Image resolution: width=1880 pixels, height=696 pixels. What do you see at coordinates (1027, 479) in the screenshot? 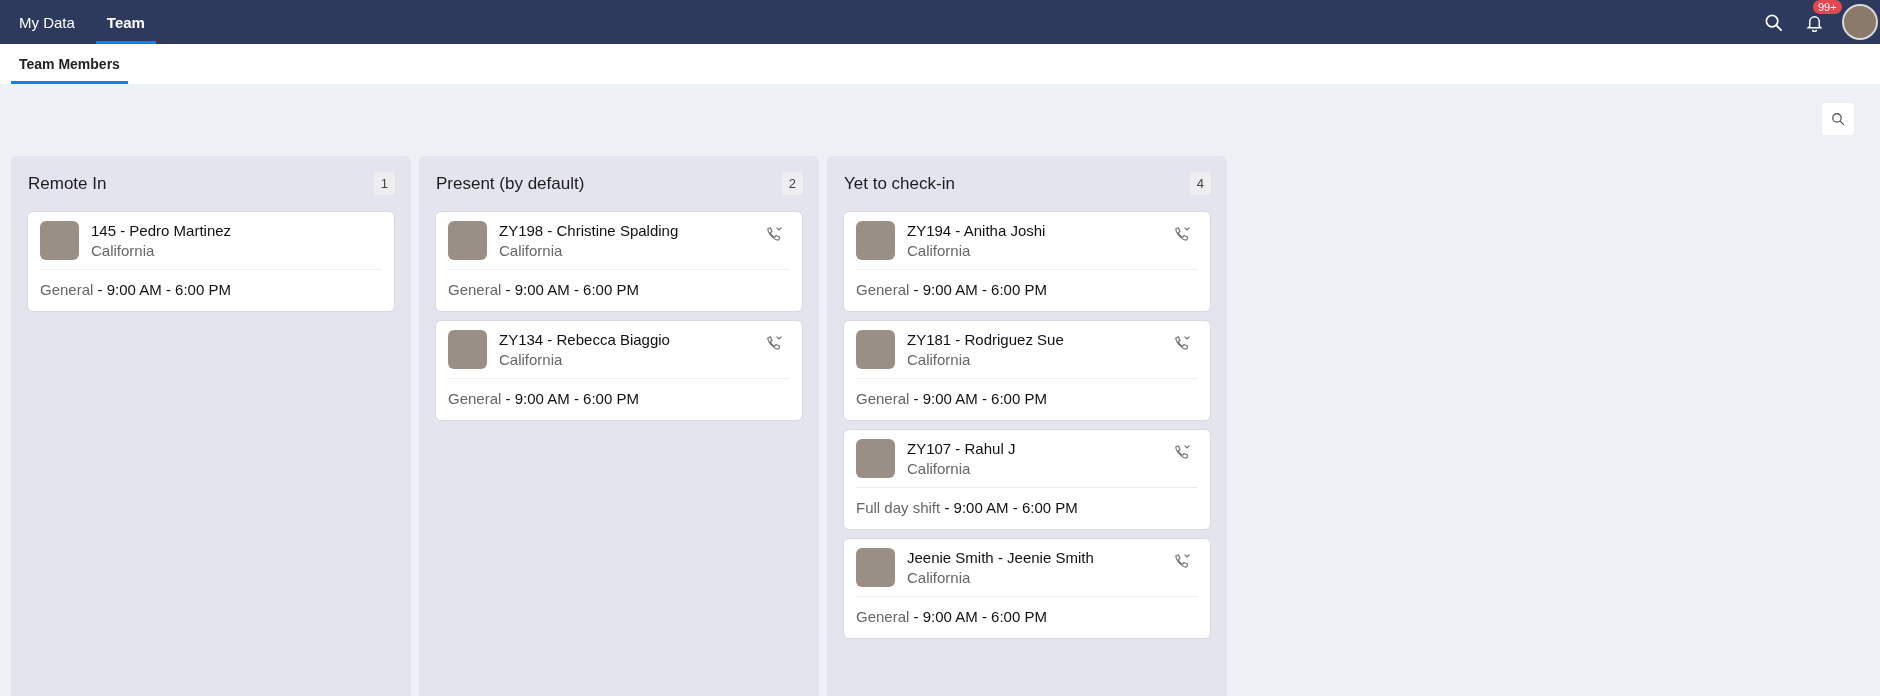
I see `member-card: ZY107 - Rahul J California Full day shift - 9:00 AM - 6:00 PM` at bounding box center [1027, 479].